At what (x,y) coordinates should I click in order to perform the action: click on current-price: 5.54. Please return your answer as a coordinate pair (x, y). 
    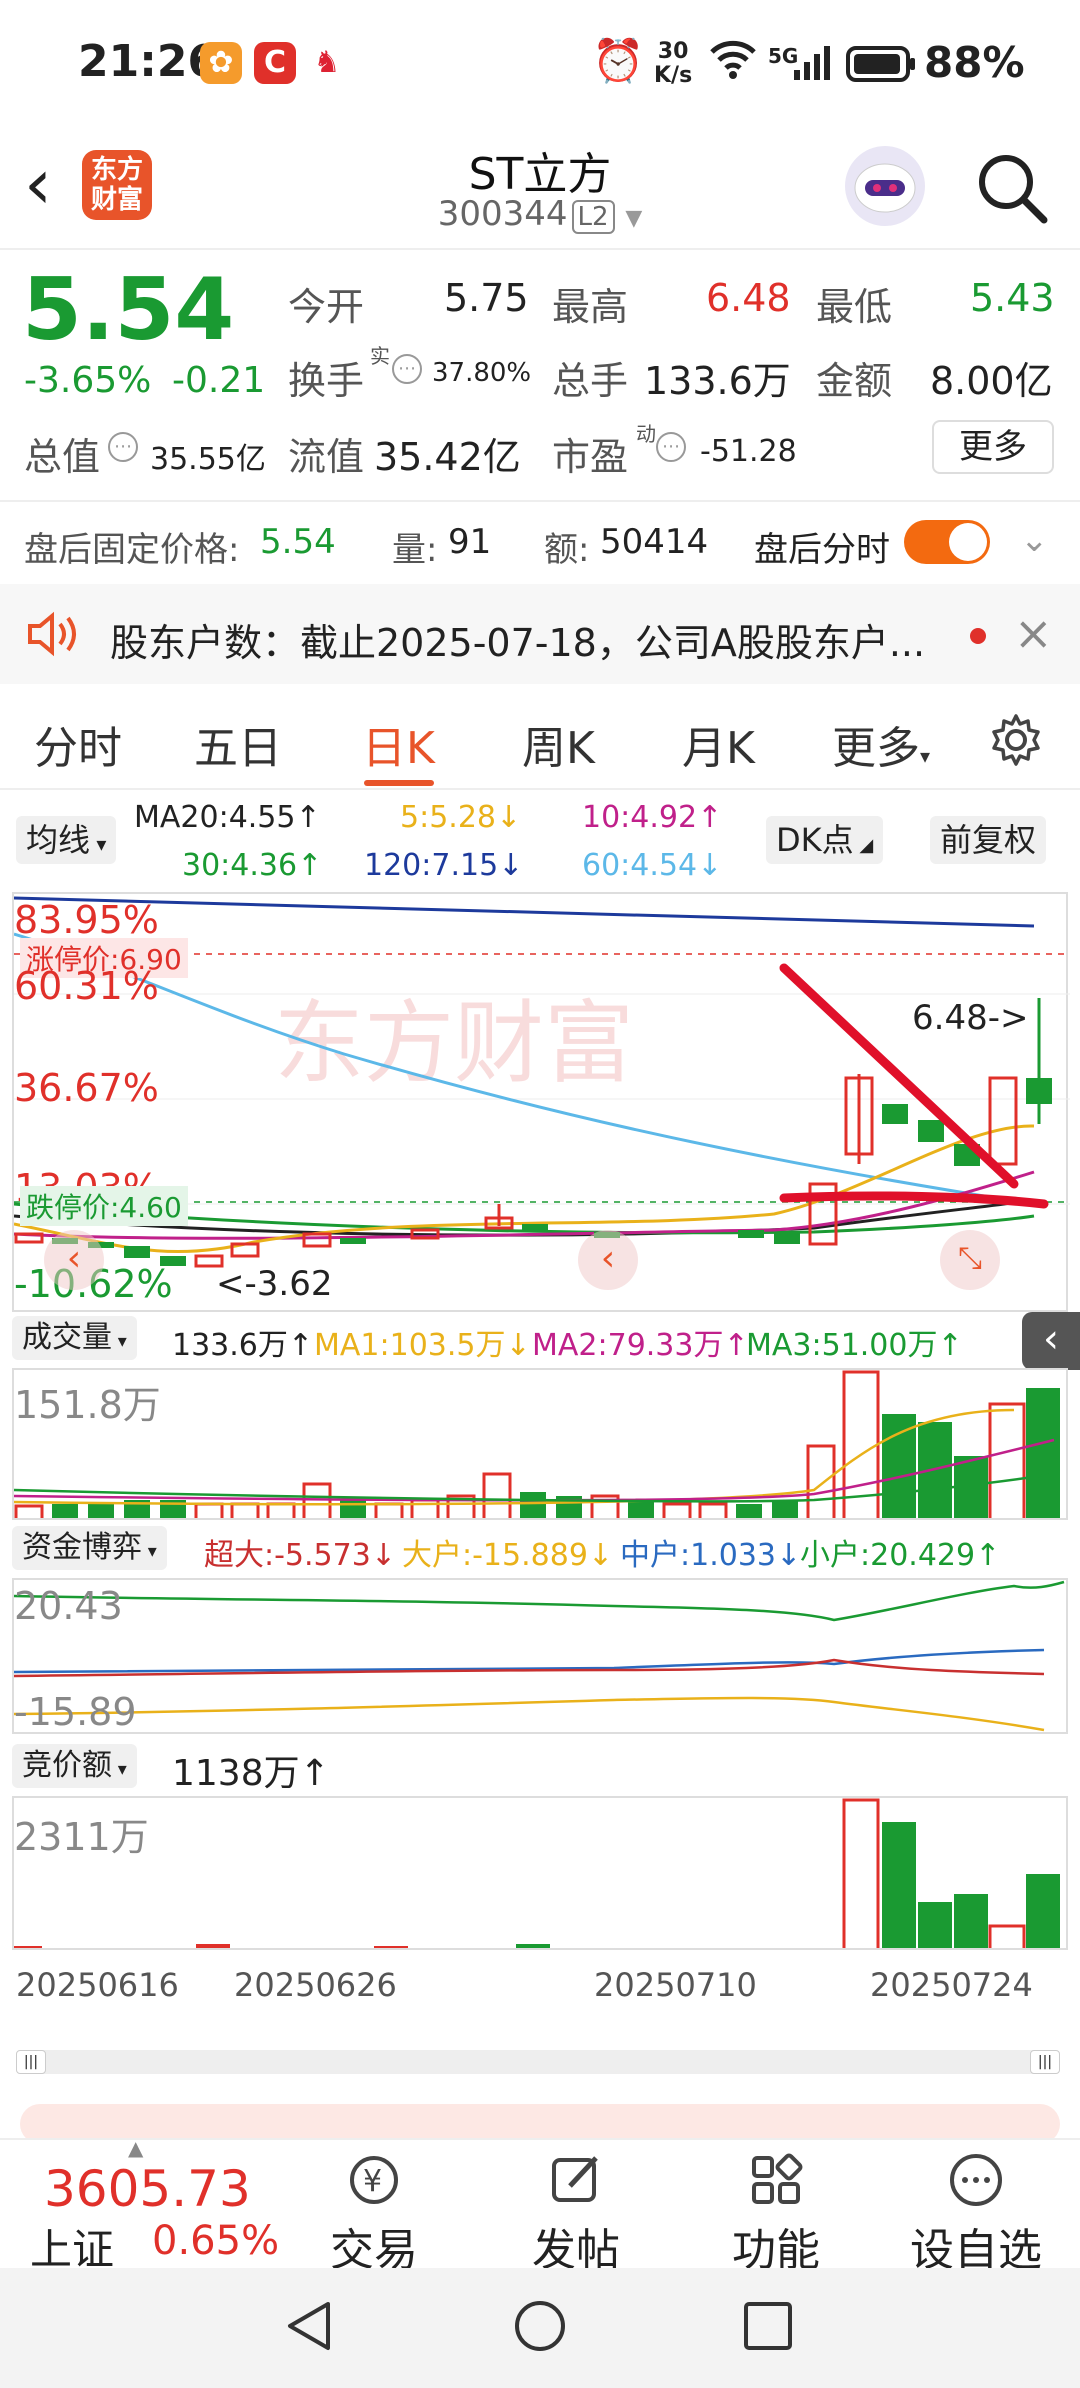
    Looking at the image, I should click on (128, 310).